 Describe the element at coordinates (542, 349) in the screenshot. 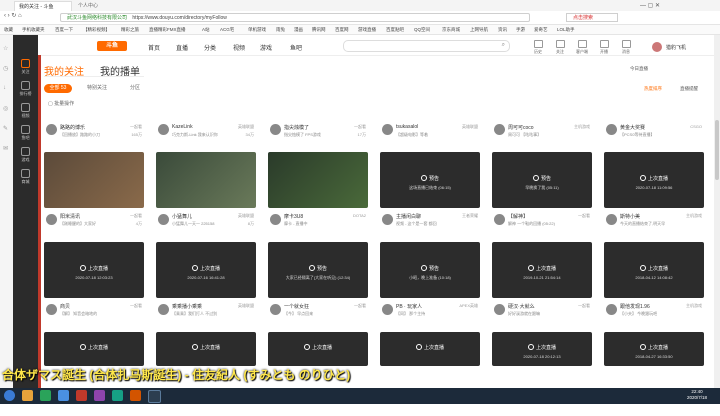

I see `stream-thumbnail: 上次直播 2020-07-18 20:12:13` at that location.